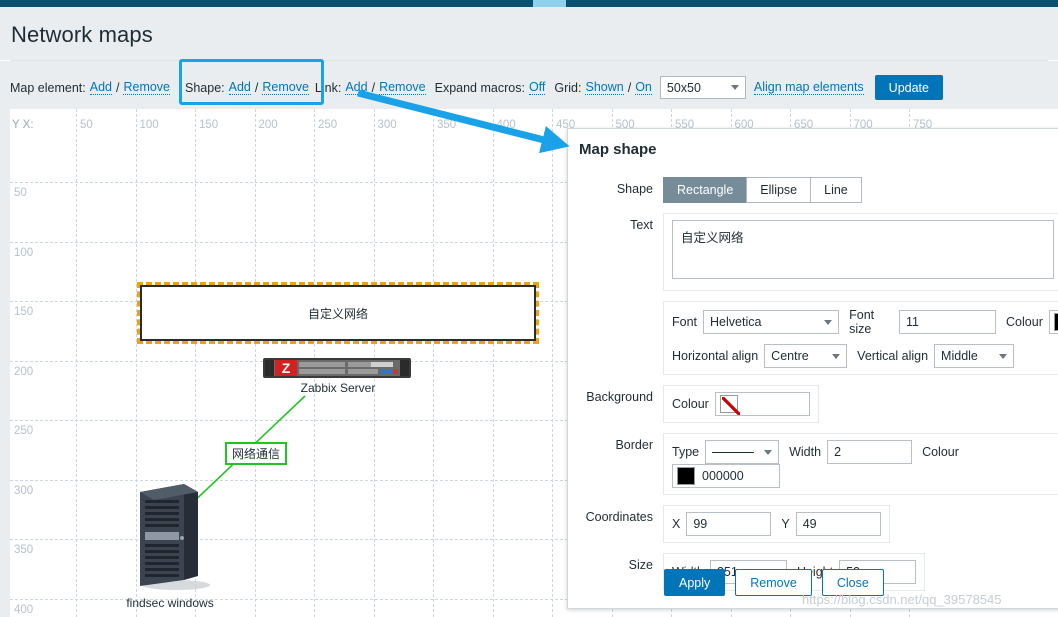 The width and height of the screenshot is (1058, 617). I want to click on map-link-label: 网络通信, so click(256, 453).